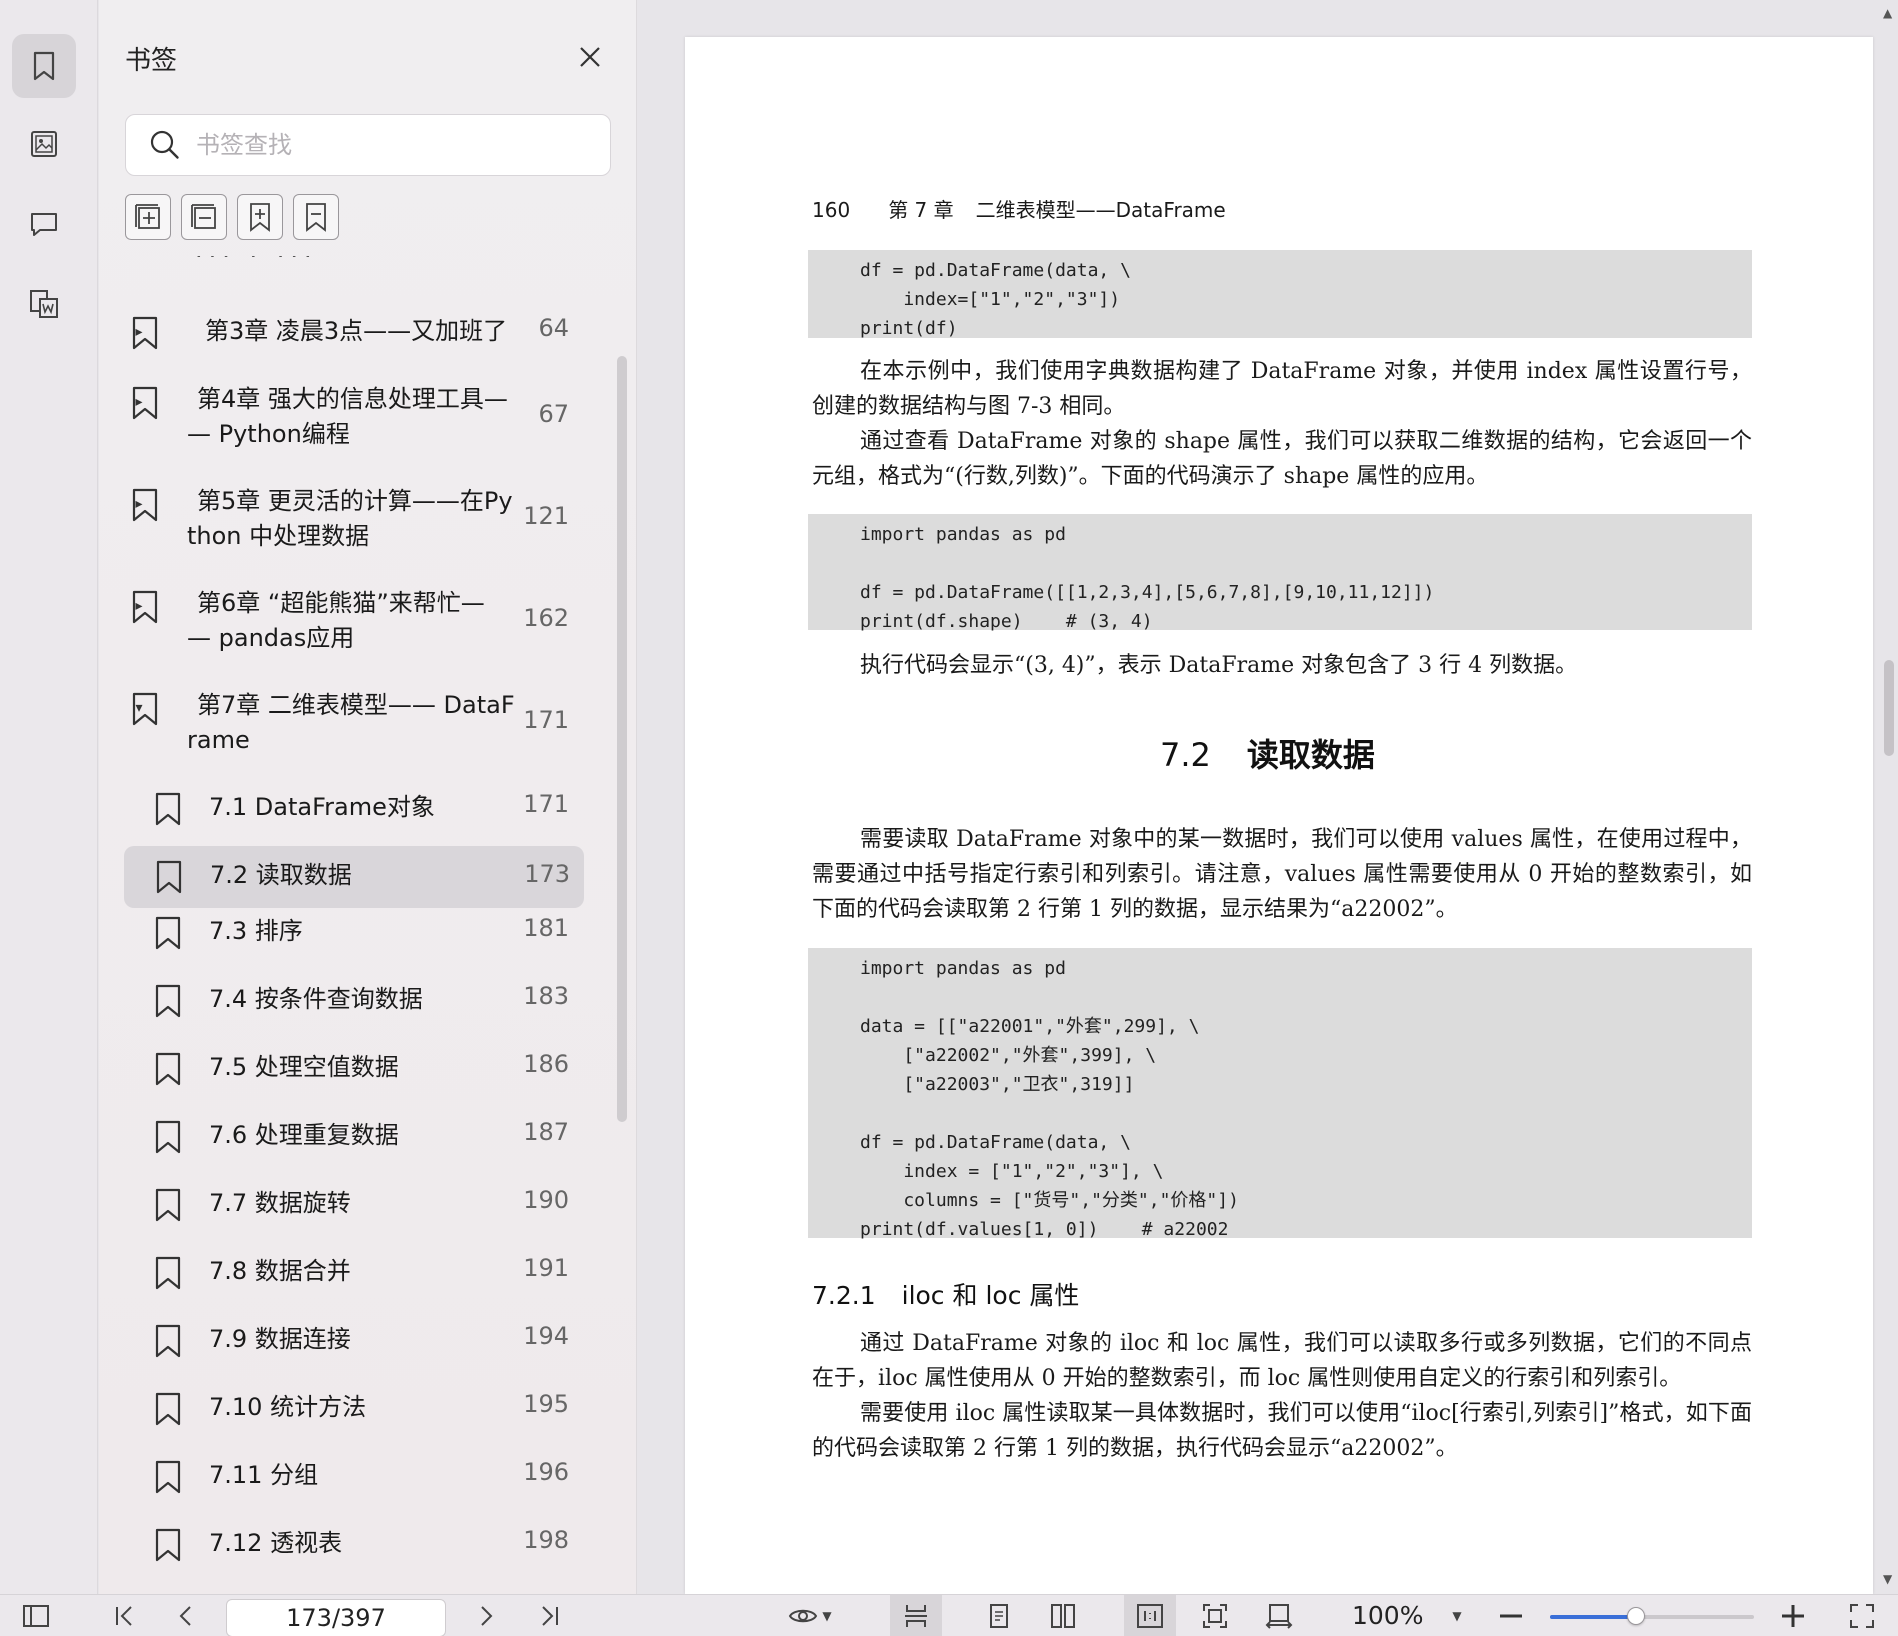 This screenshot has width=1898, height=1636. What do you see at coordinates (276, 1543) in the screenshot?
I see `bookmark-label: 7.12 透视表` at bounding box center [276, 1543].